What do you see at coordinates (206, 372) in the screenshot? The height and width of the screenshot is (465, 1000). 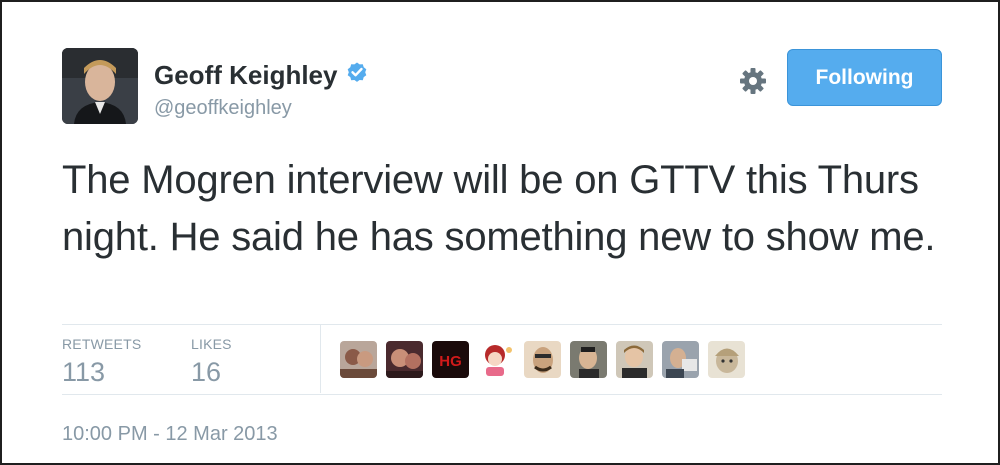 I see `likes-count: 16` at bounding box center [206, 372].